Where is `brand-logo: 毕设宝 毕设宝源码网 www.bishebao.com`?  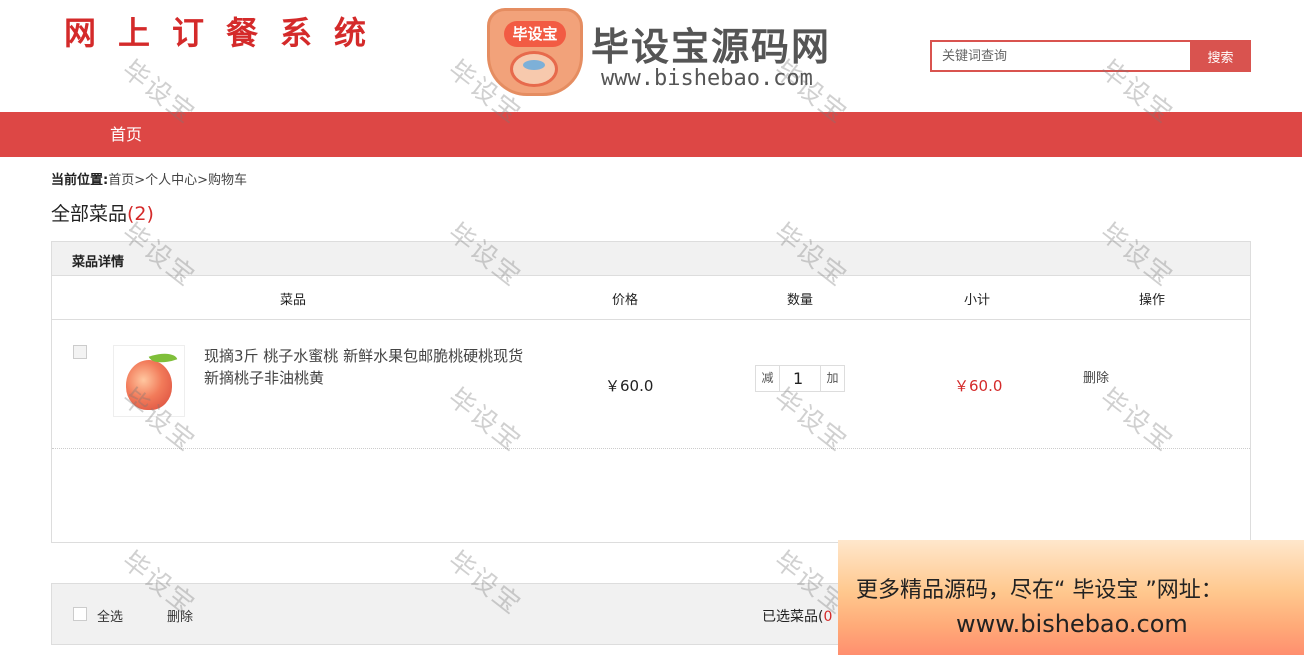 brand-logo: 毕设宝 毕设宝源码网 www.bishebao.com is located at coordinates (677, 54).